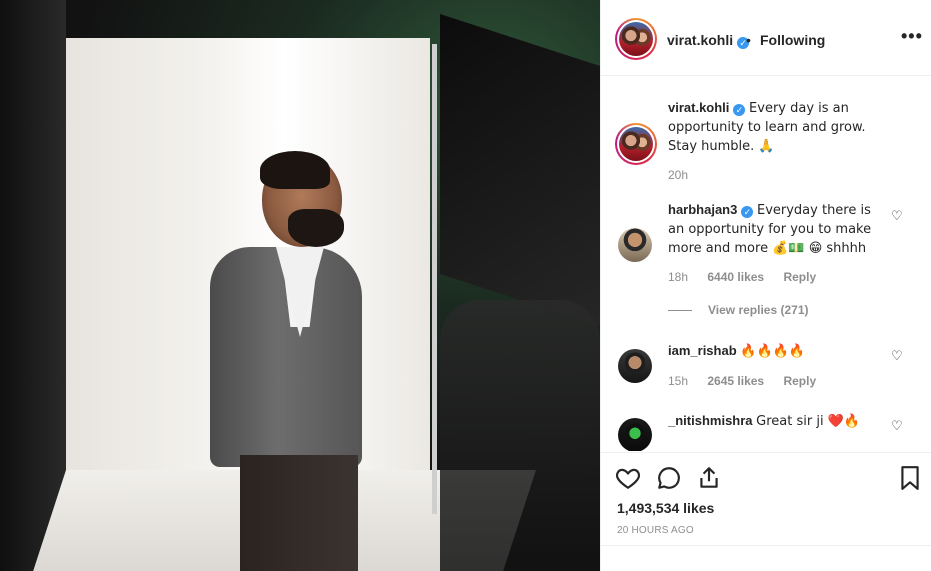 The height and width of the screenshot is (571, 931). Describe the element at coordinates (698, 107) in the screenshot. I see `caption-username: virat.kohli` at that location.